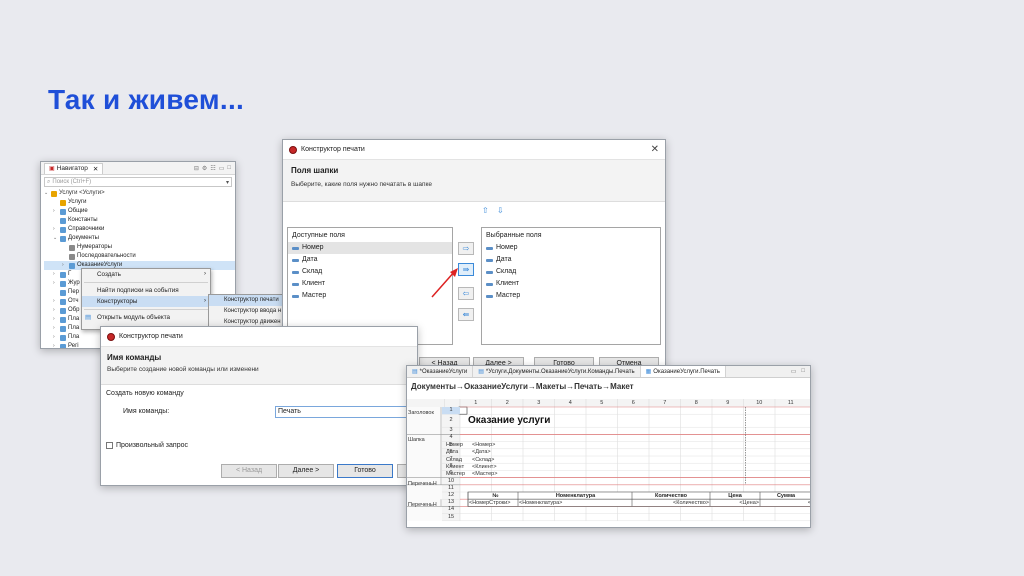  What do you see at coordinates (146, 290) in the screenshot?
I see `menu-item-find-subscriptions: Найти подписки на события` at bounding box center [146, 290].